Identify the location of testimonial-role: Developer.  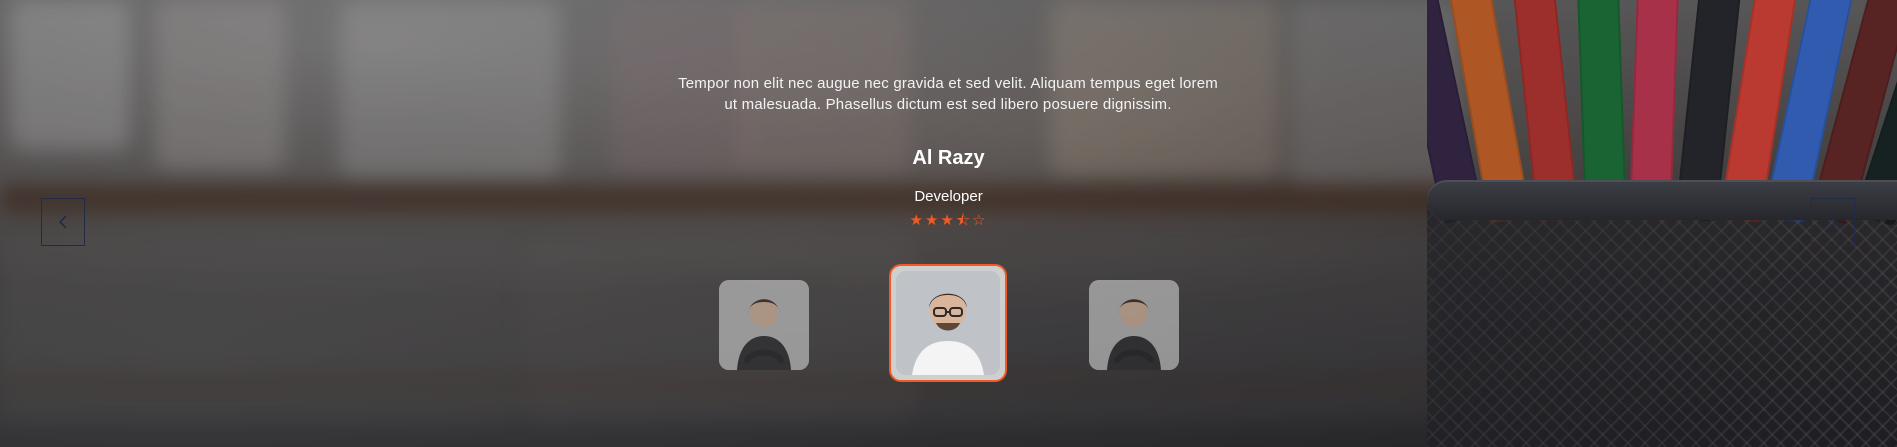
(948, 196).